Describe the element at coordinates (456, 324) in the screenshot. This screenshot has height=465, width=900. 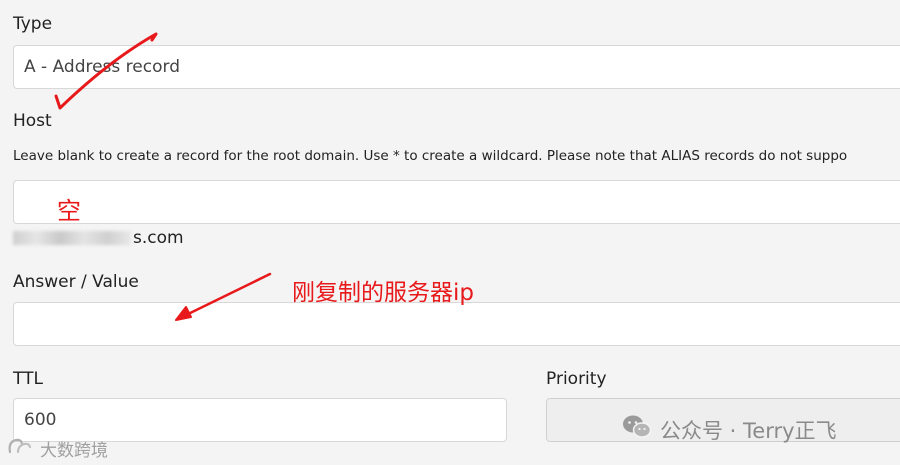
I see `answer-input` at that location.